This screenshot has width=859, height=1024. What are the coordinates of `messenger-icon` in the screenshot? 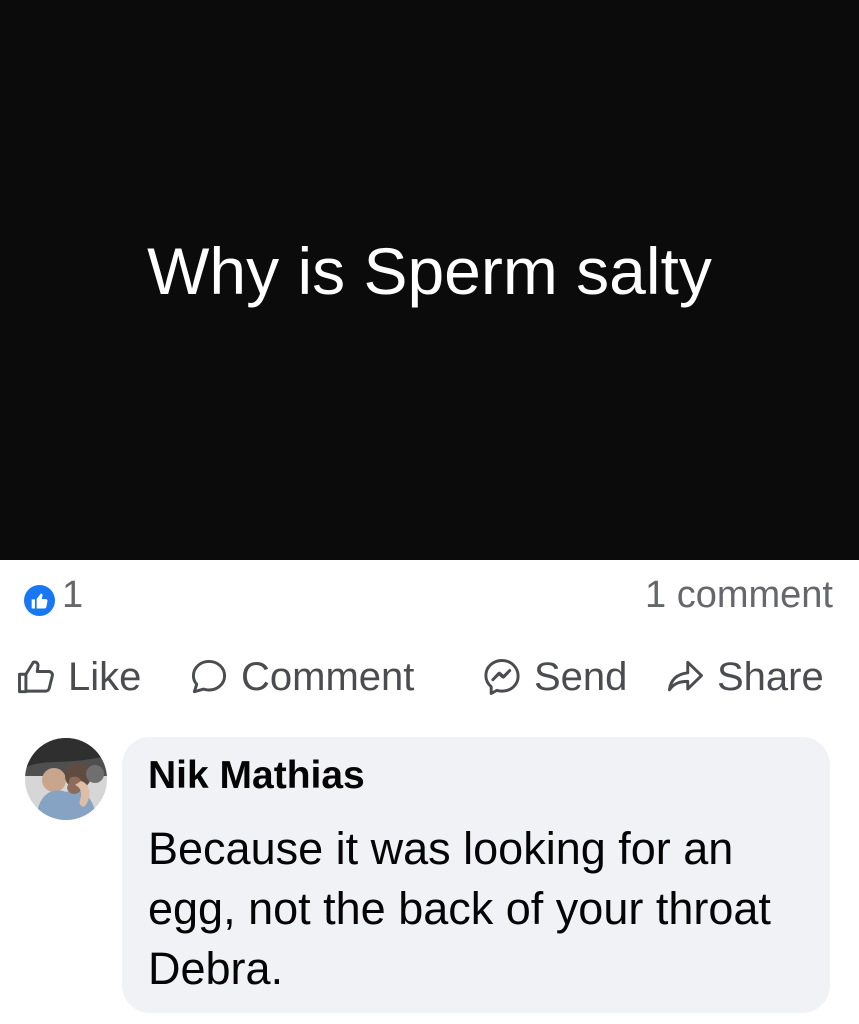 It's located at (502, 677).